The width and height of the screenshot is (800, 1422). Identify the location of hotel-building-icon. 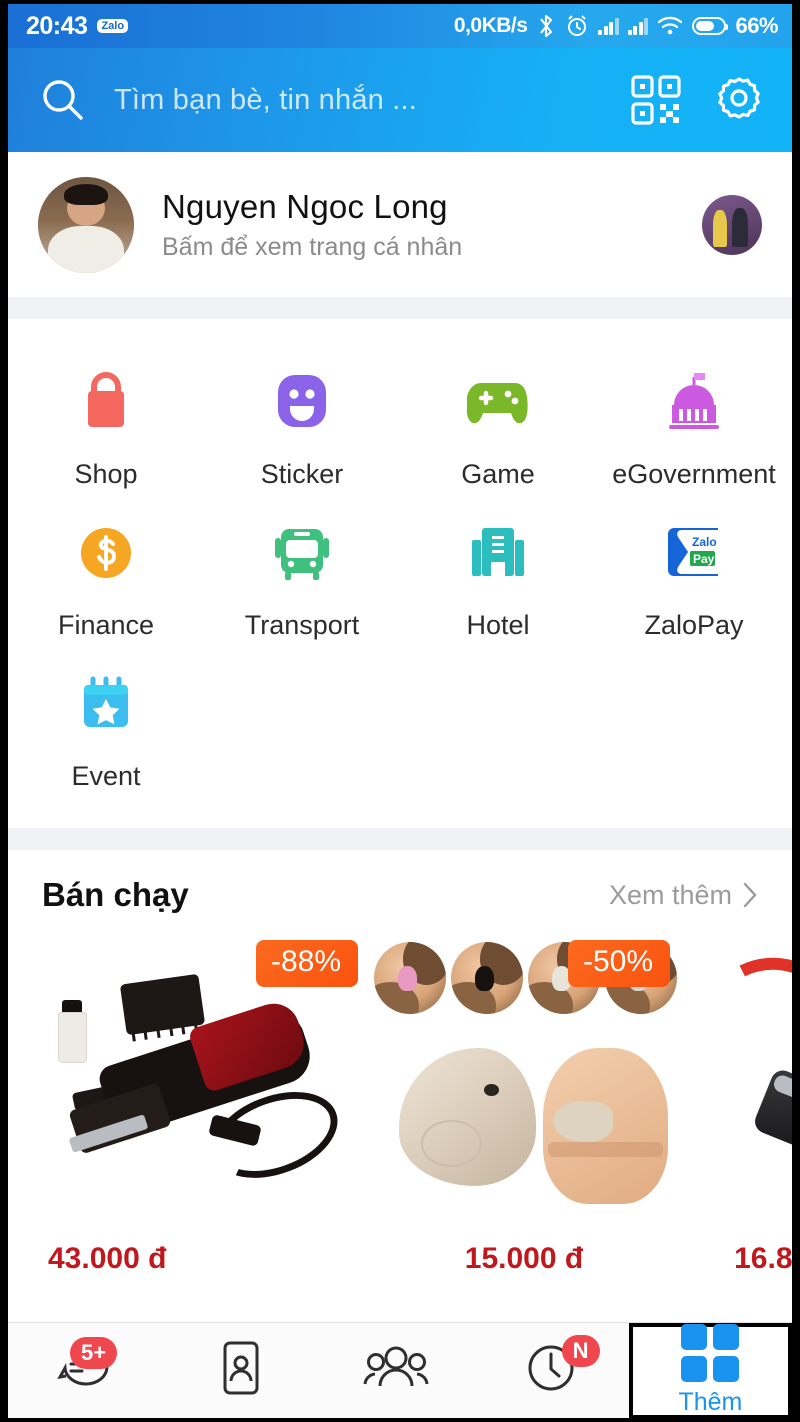
(498, 553).